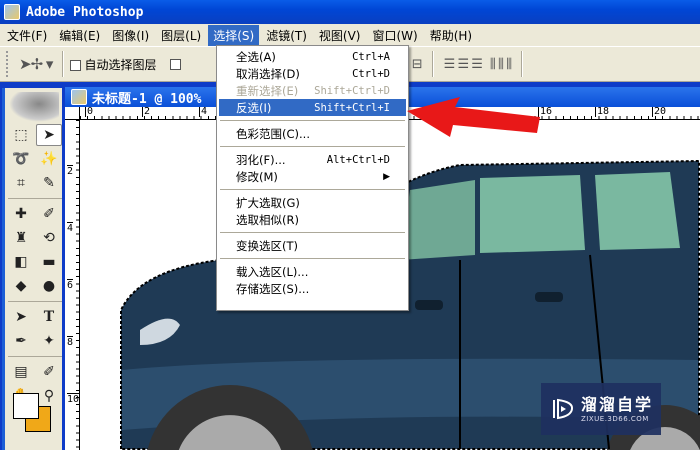 Image resolution: width=700 pixels, height=450 pixels. I want to click on eyedropper-tool-icon: ✐, so click(49, 372).